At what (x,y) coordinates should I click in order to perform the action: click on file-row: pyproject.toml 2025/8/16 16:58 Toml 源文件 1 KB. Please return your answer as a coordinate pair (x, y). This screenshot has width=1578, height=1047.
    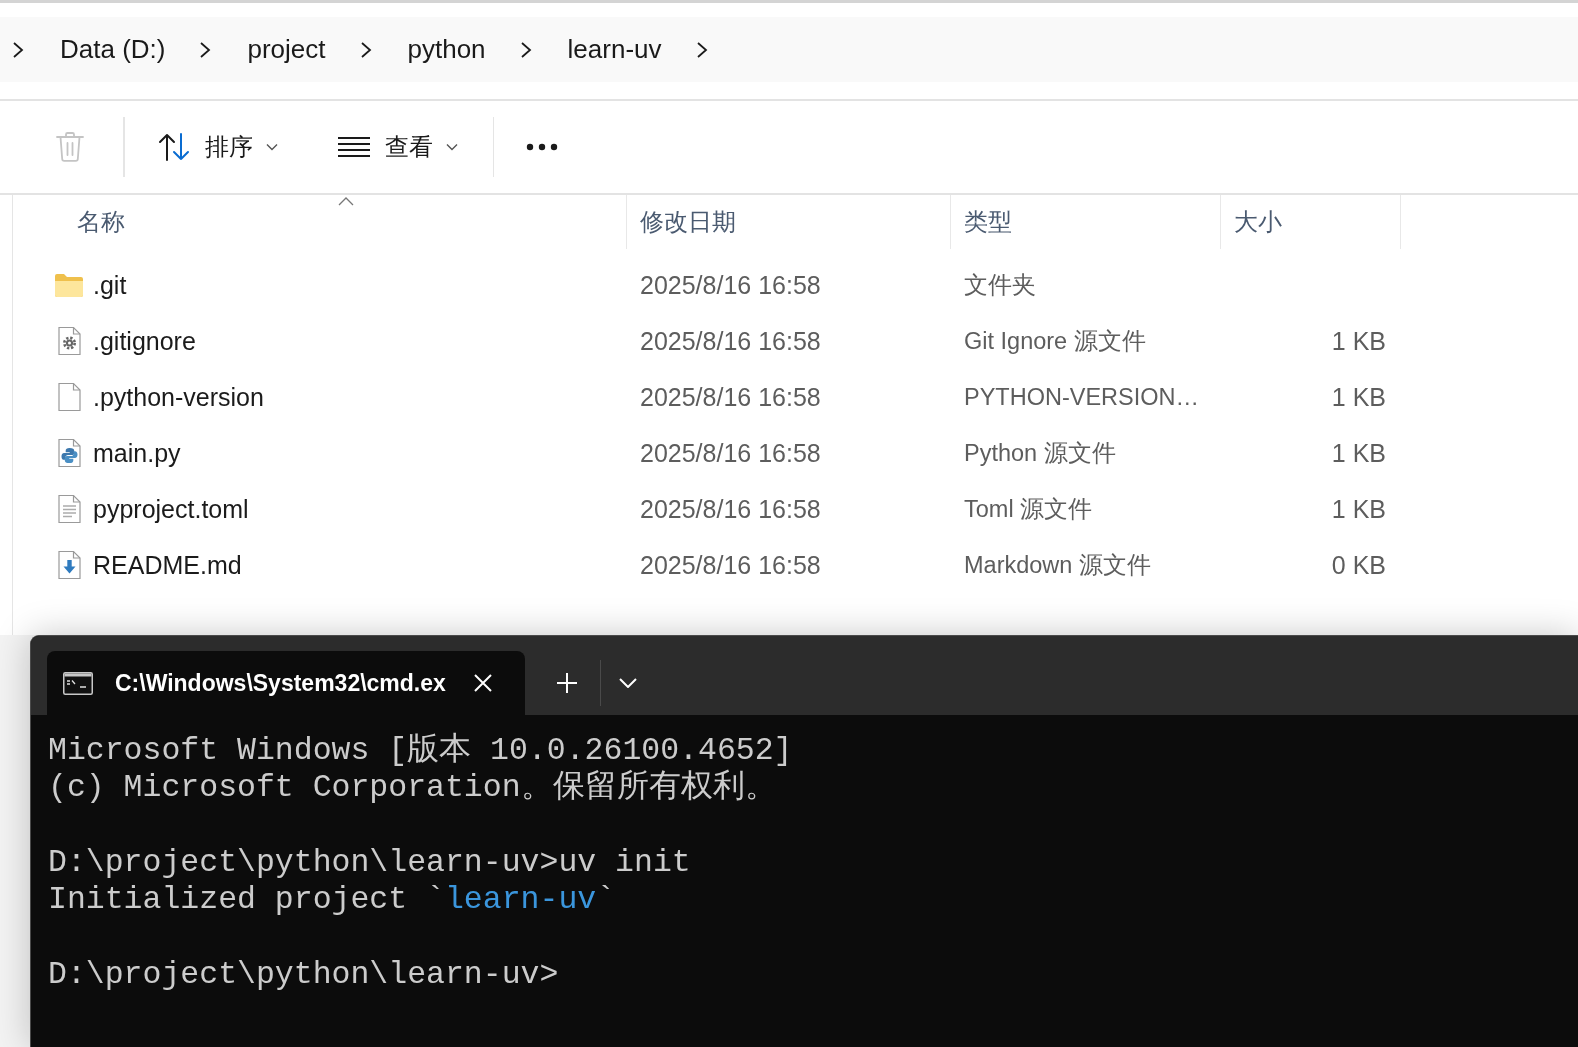
    Looking at the image, I should click on (795, 509).